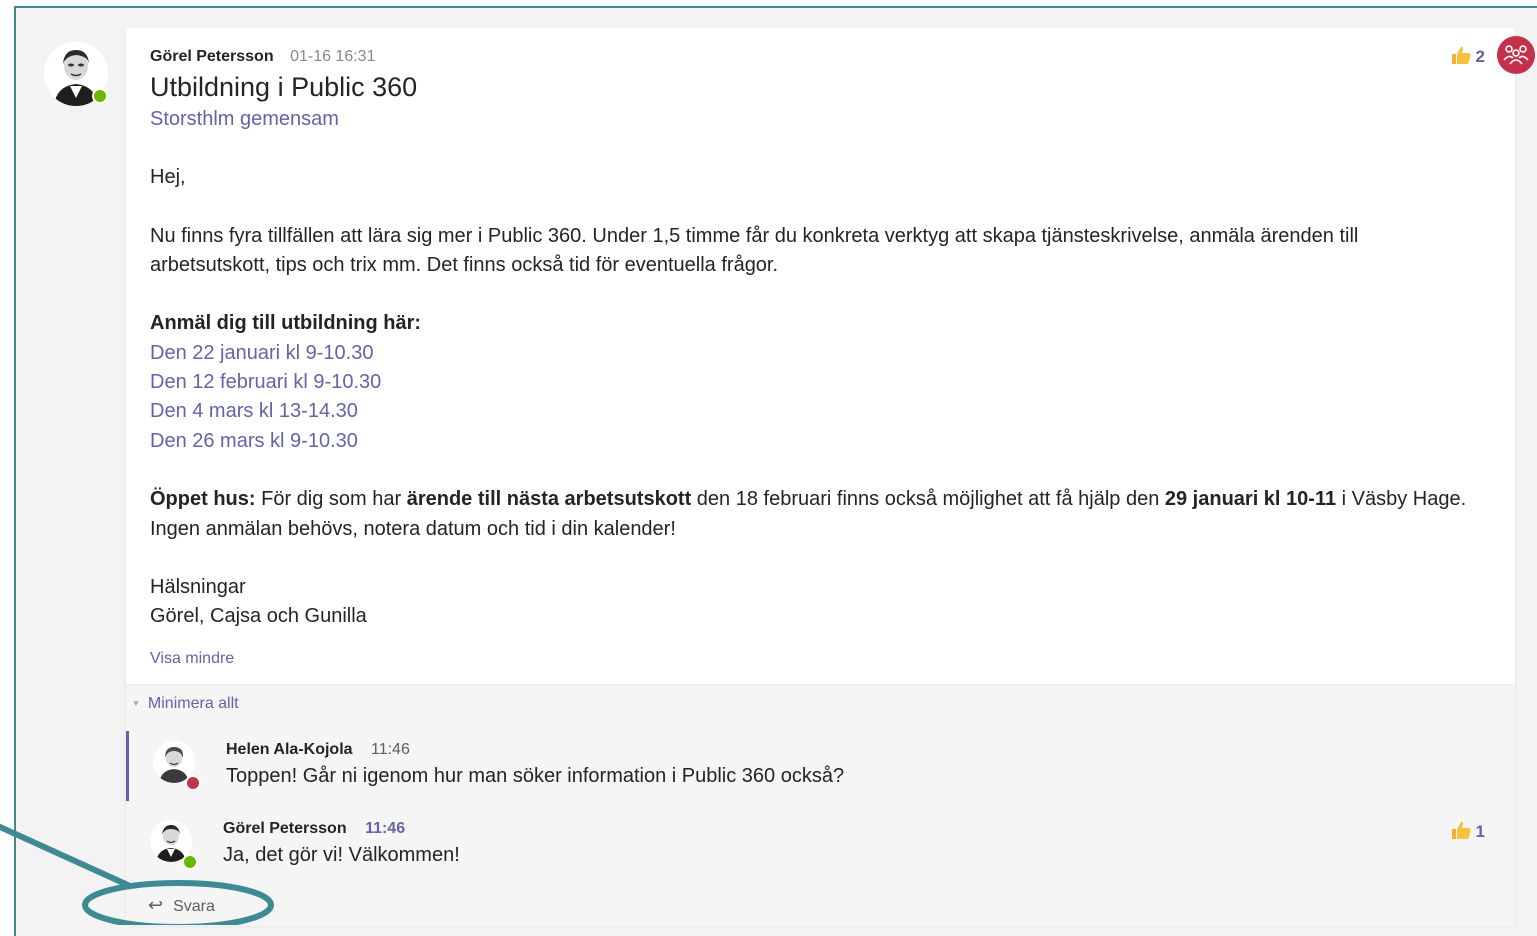 The image size is (1537, 936). I want to click on signup-link-1: Den 22 januari kl 9-10.30, so click(810, 353).